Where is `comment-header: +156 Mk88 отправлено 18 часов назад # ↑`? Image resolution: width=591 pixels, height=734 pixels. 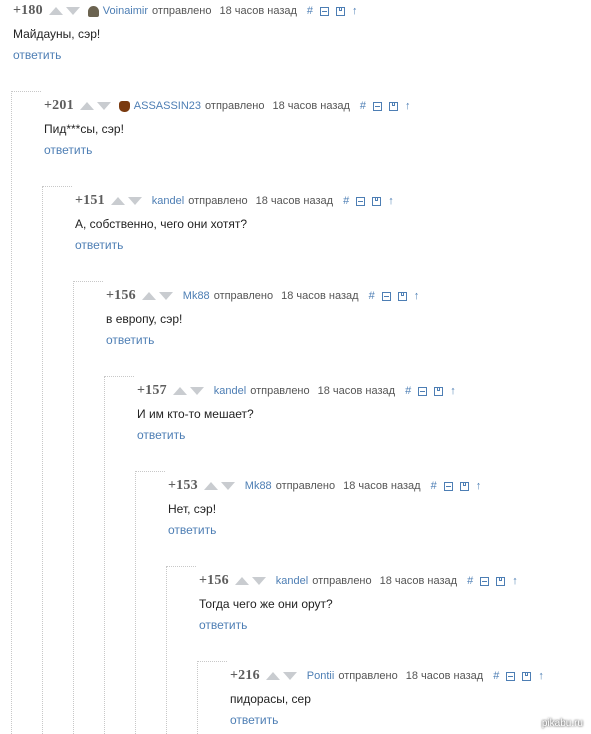
comment-header: +156 Mk88 отправлено 18 часов назад # ↑ is located at coordinates (262, 296).